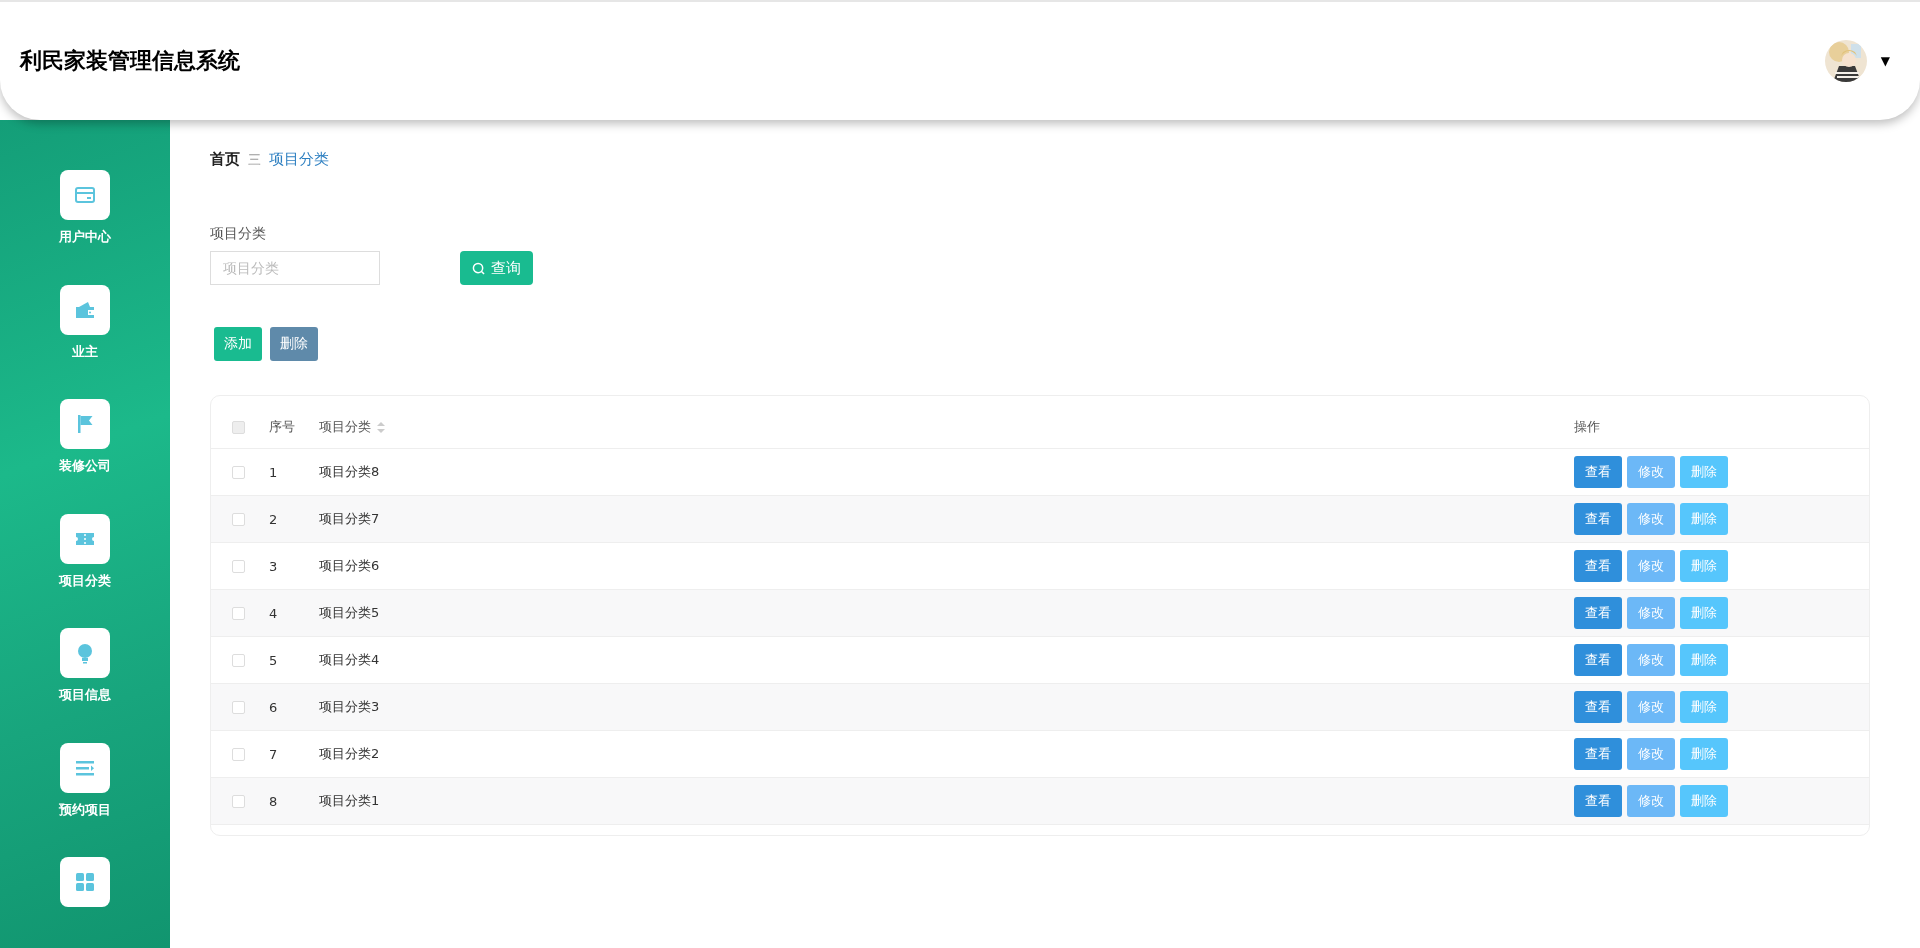 The width and height of the screenshot is (1920, 948). What do you see at coordinates (496, 268) in the screenshot?
I see `search-button: 查询` at bounding box center [496, 268].